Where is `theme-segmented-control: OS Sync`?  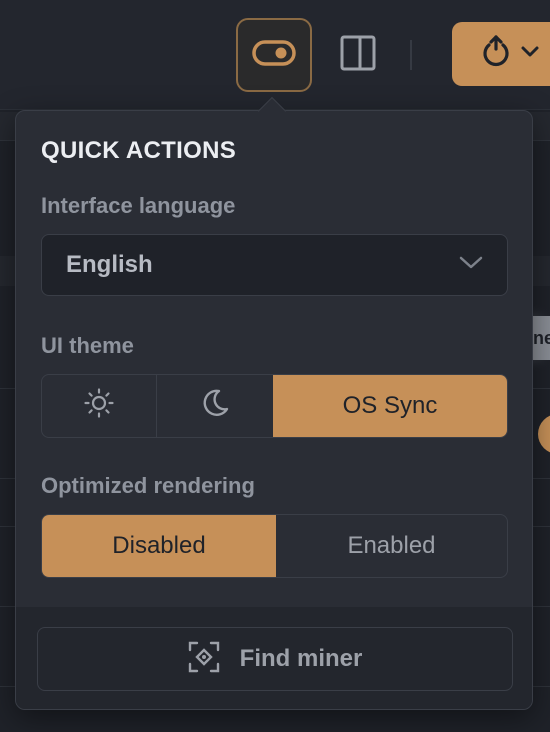 theme-segmented-control: OS Sync is located at coordinates (274, 406).